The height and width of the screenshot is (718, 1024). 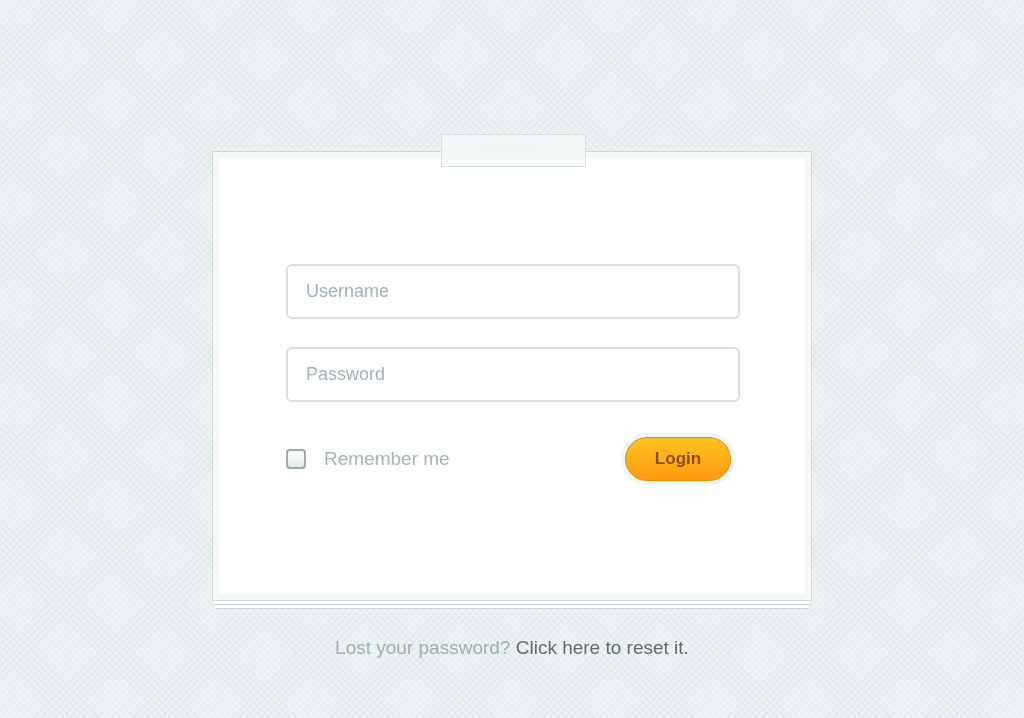 What do you see at coordinates (512, 648) in the screenshot?
I see `reset-hint: Lost your password? Click here to reset it.` at bounding box center [512, 648].